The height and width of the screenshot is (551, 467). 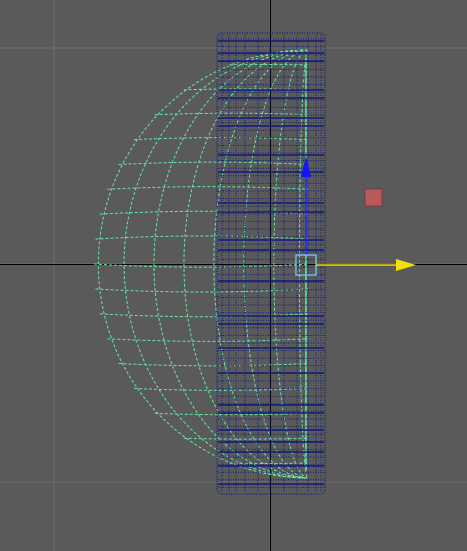 What do you see at coordinates (366, 265) in the screenshot?
I see `move-x-axis-handle` at bounding box center [366, 265].